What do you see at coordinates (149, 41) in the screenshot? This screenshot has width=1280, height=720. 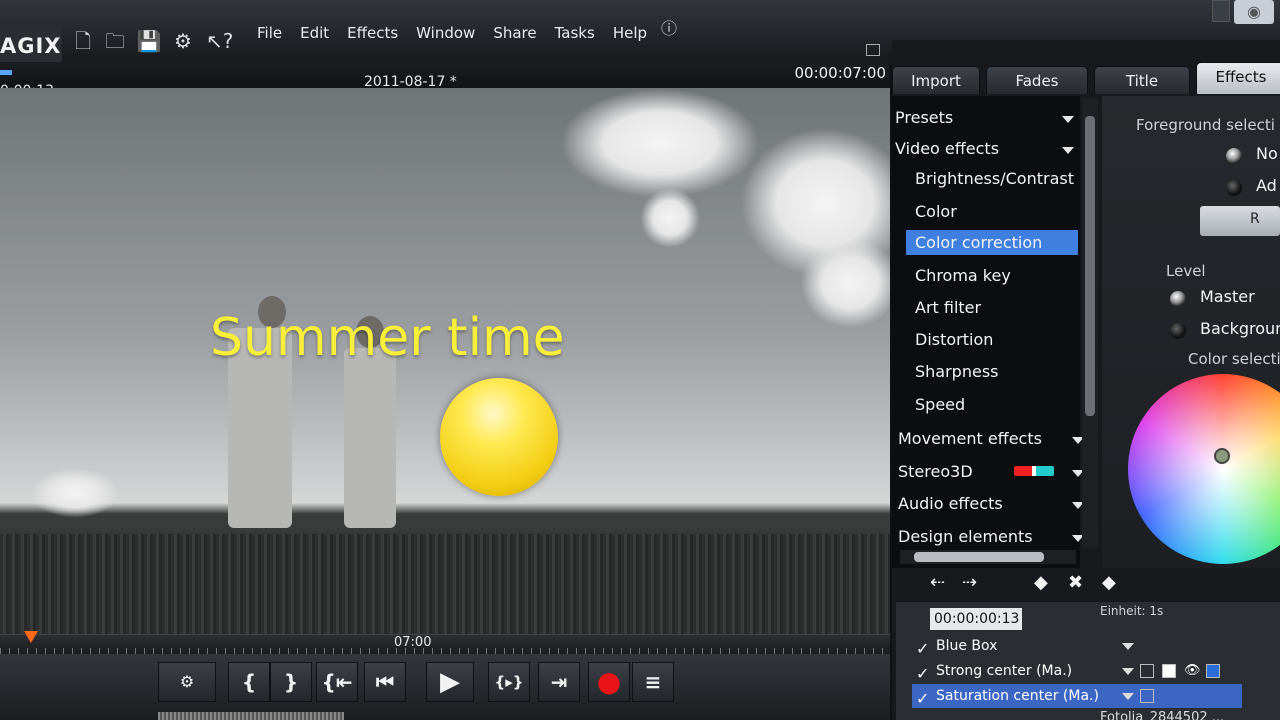 I see `save-icon: 💾` at bounding box center [149, 41].